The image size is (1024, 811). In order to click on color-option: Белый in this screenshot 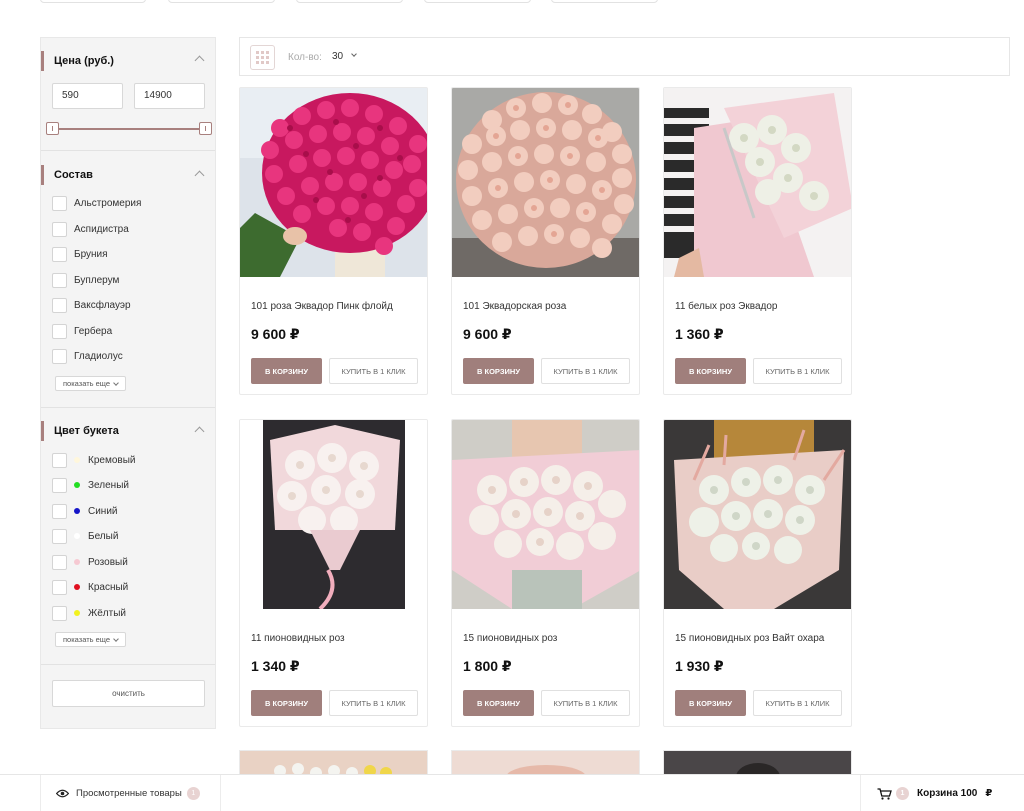, I will do `click(85, 536)`.